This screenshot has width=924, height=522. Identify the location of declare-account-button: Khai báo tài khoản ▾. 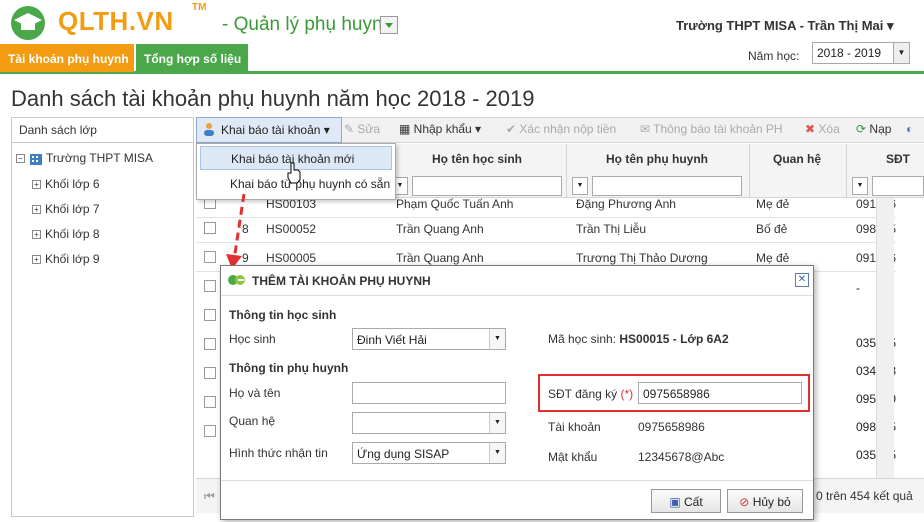
(269, 130).